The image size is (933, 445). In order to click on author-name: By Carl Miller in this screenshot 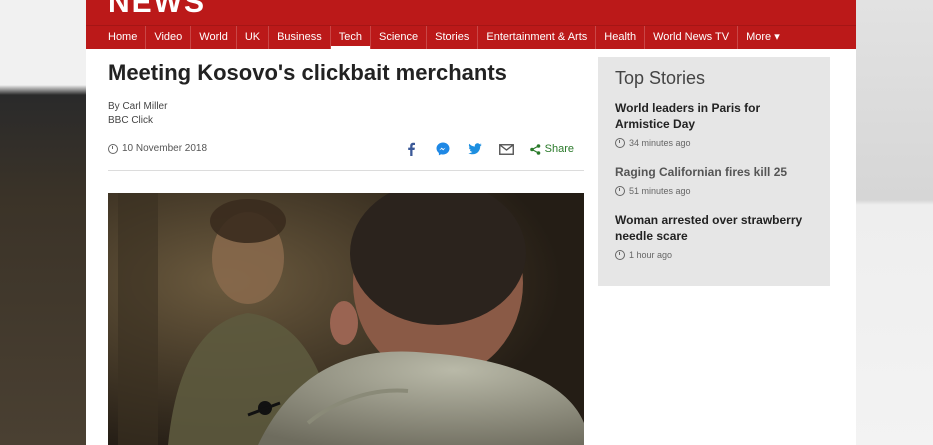, I will do `click(138, 106)`.